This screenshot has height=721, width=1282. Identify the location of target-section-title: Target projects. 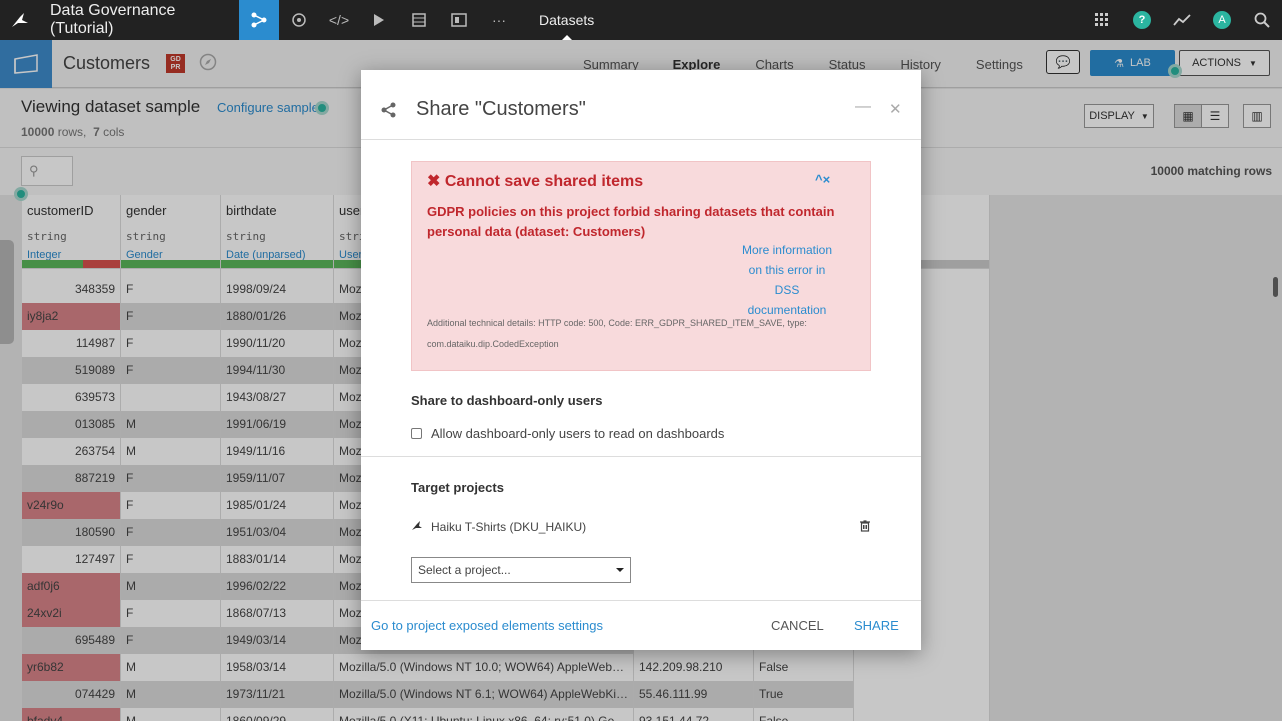
(457, 487).